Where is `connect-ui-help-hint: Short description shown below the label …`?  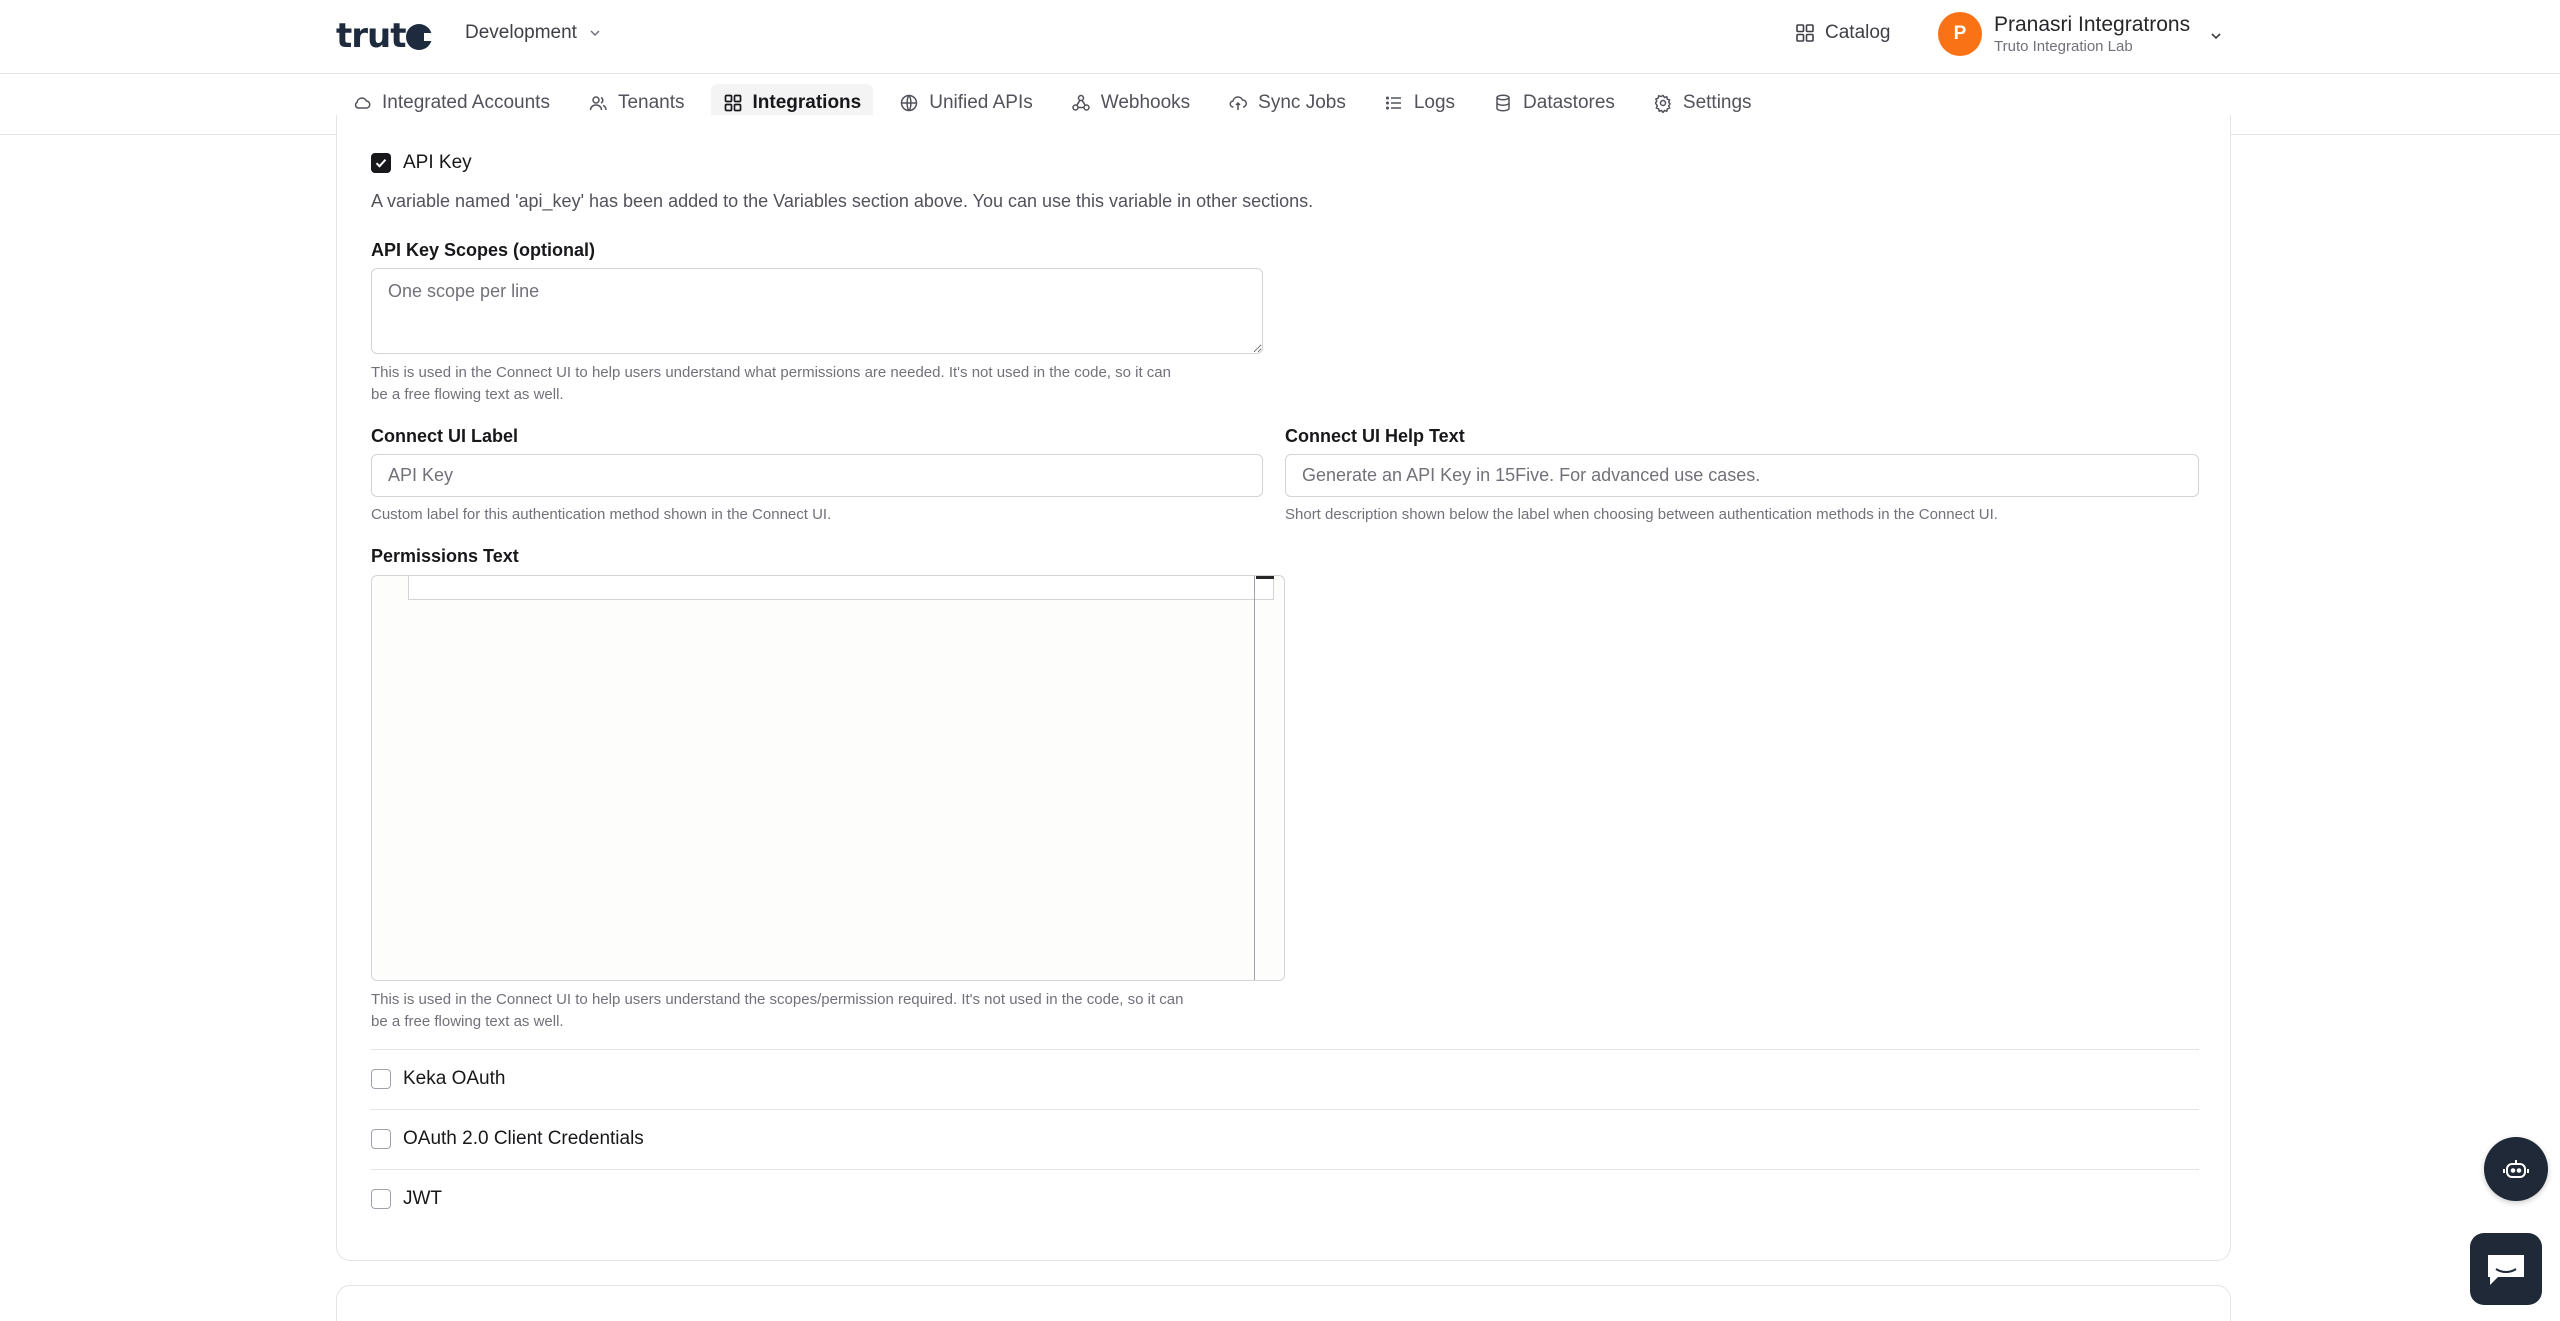
connect-ui-help-hint: Short description shown below the label … is located at coordinates (1641, 514).